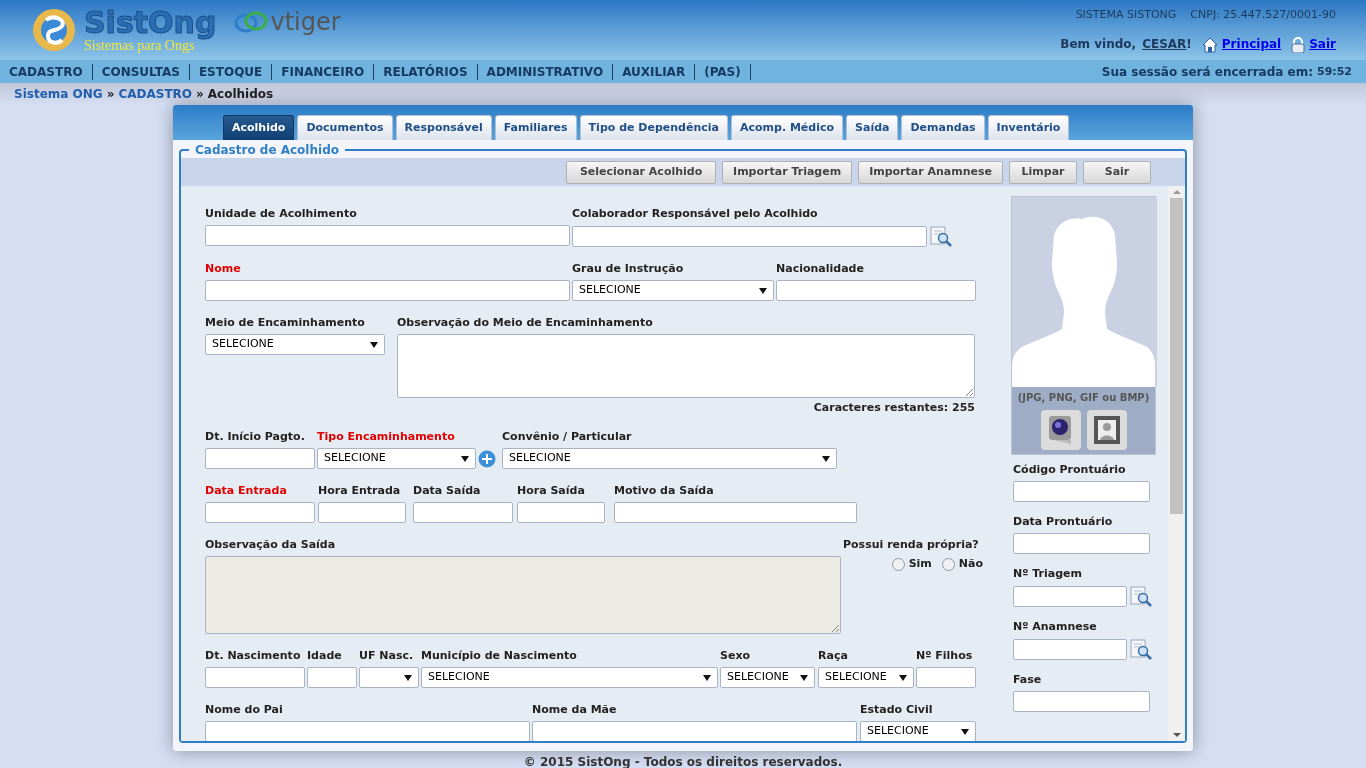 Image resolution: width=1366 pixels, height=768 pixels. What do you see at coordinates (389, 677) in the screenshot?
I see `select-field` at bounding box center [389, 677].